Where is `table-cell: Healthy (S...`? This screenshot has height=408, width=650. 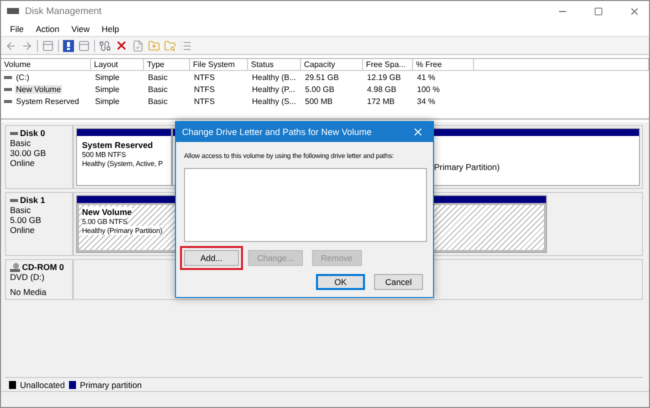
table-cell: Healthy (S... is located at coordinates (274, 101).